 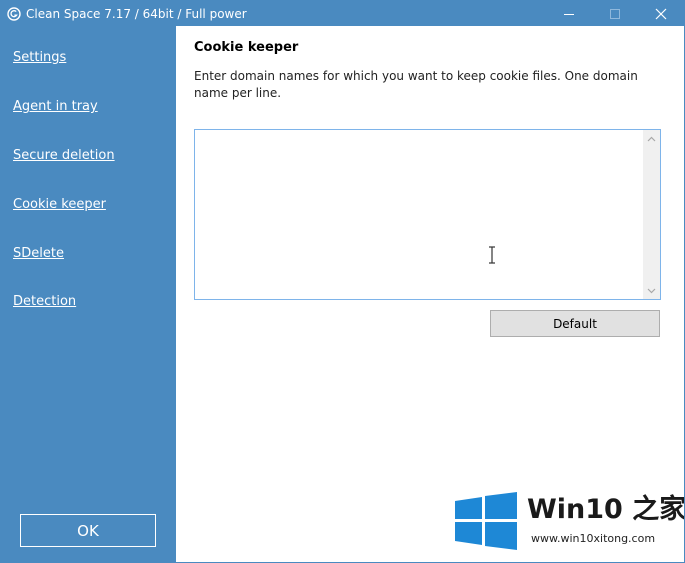 I want to click on sidebar-item-secure-deletion: Secure deletion, so click(x=64, y=155).